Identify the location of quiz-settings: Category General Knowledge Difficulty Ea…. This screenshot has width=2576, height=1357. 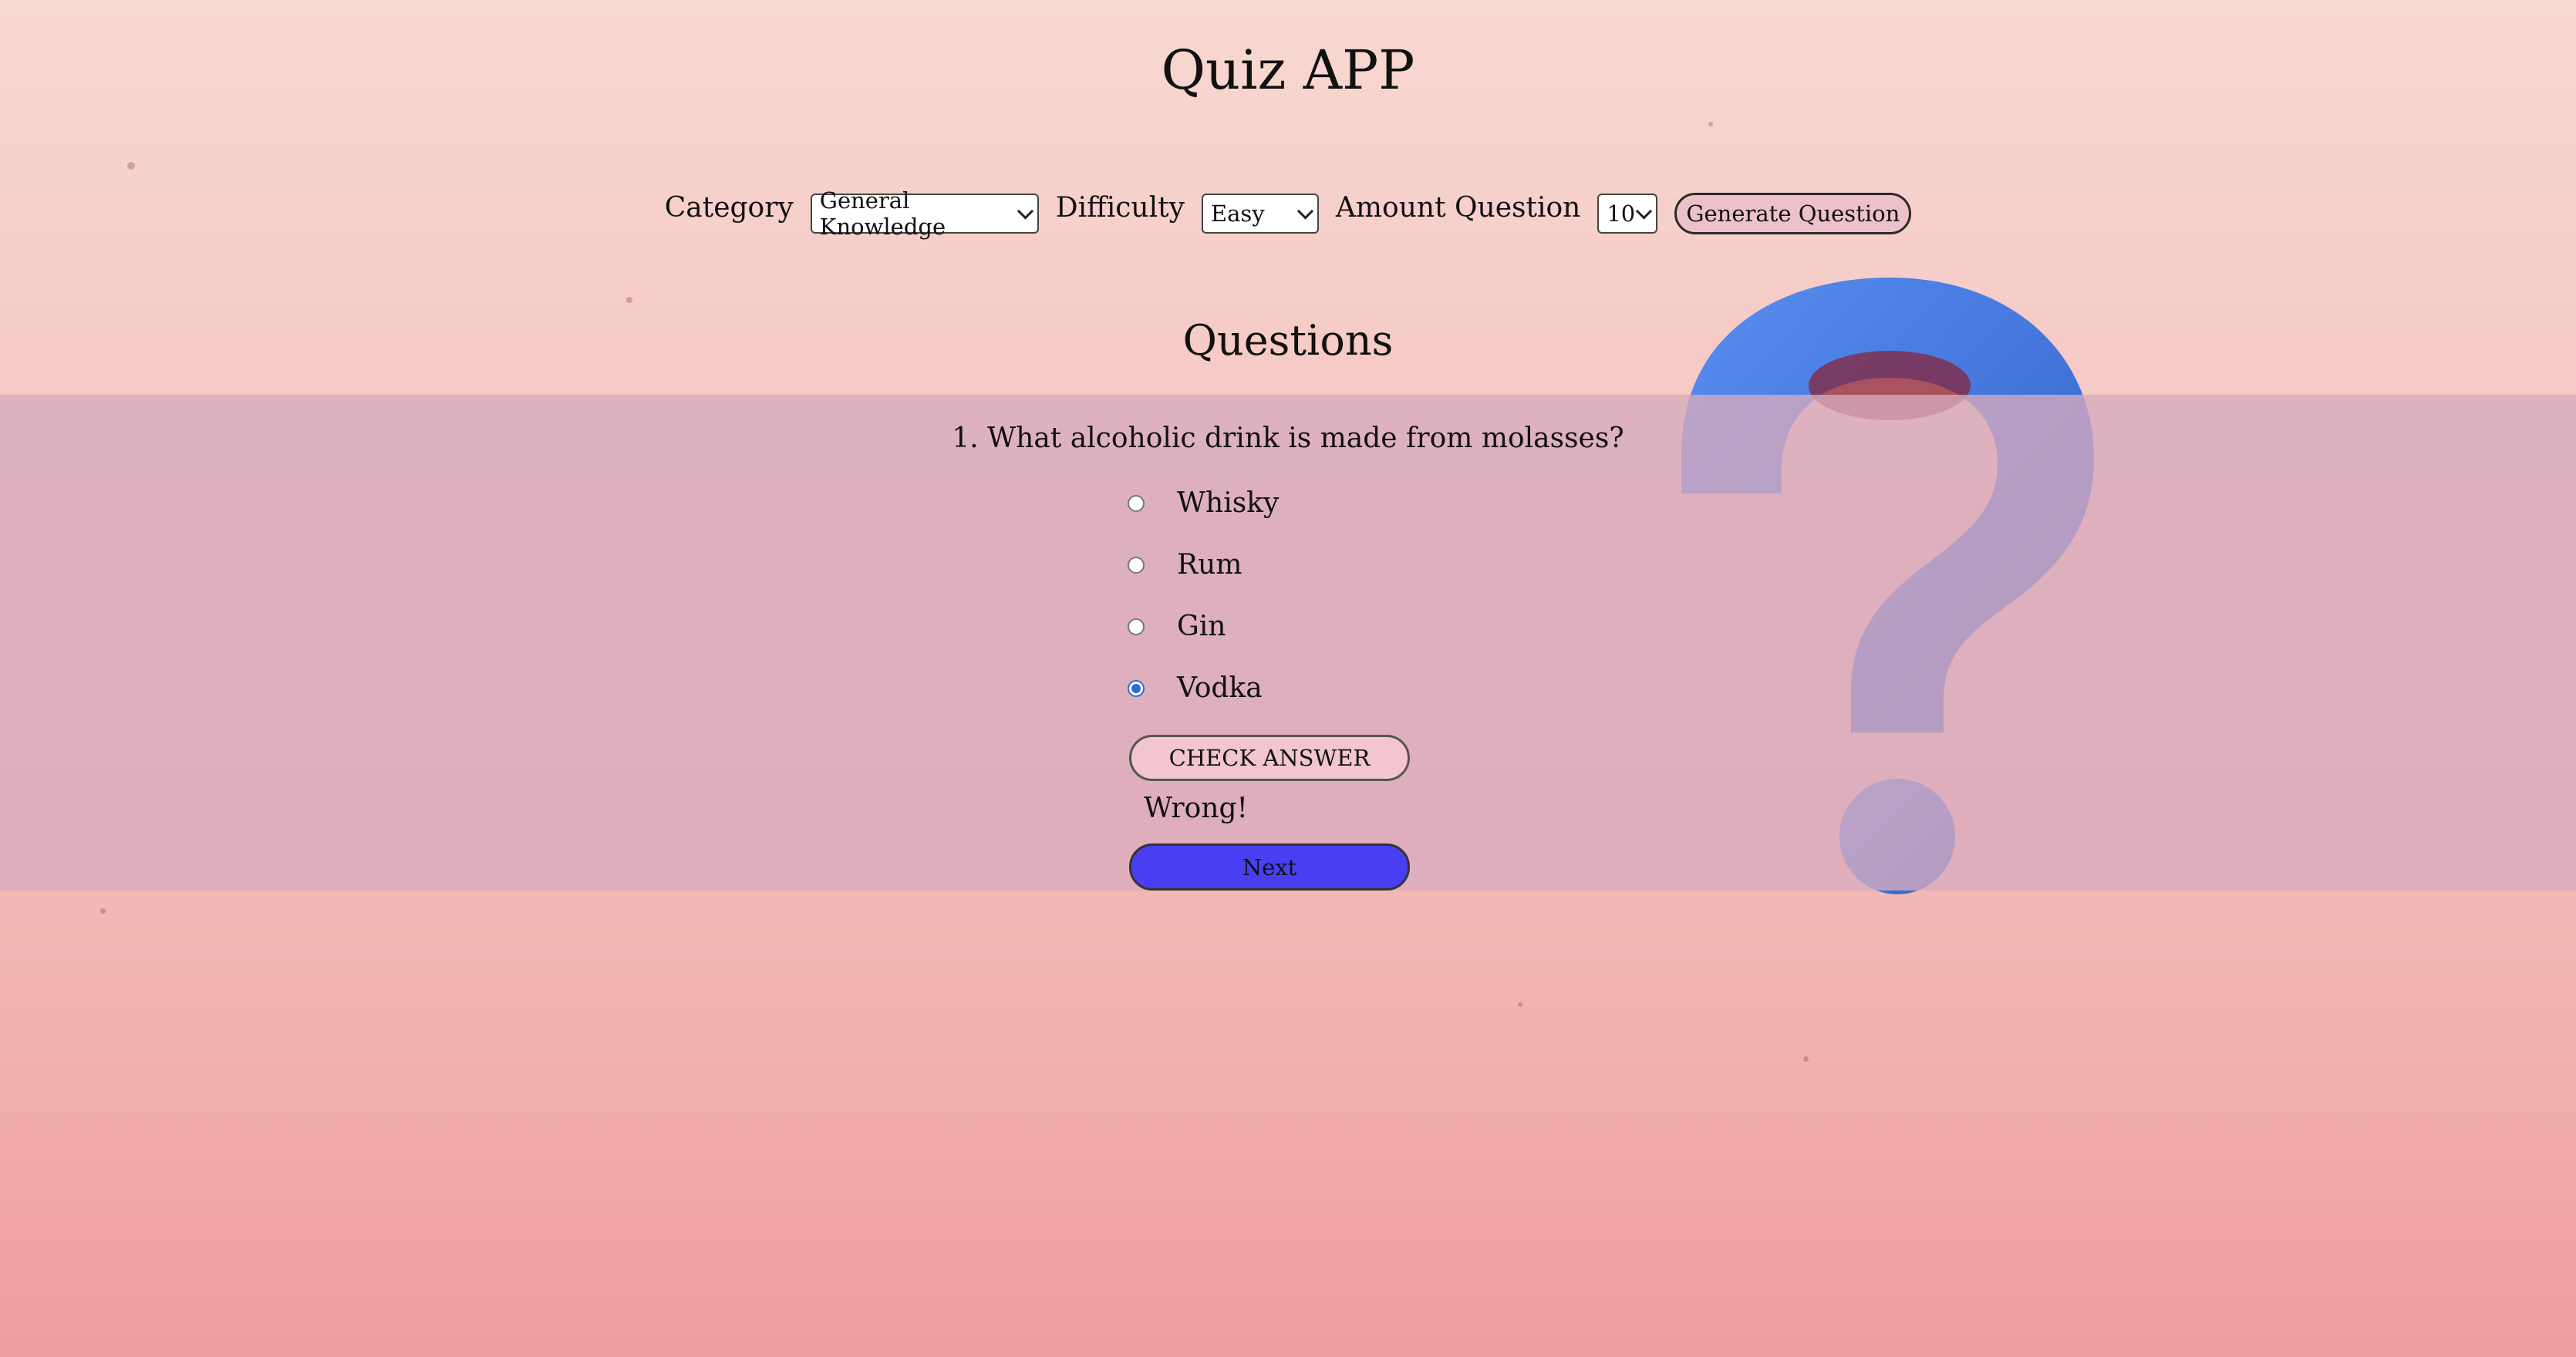
(1288, 213).